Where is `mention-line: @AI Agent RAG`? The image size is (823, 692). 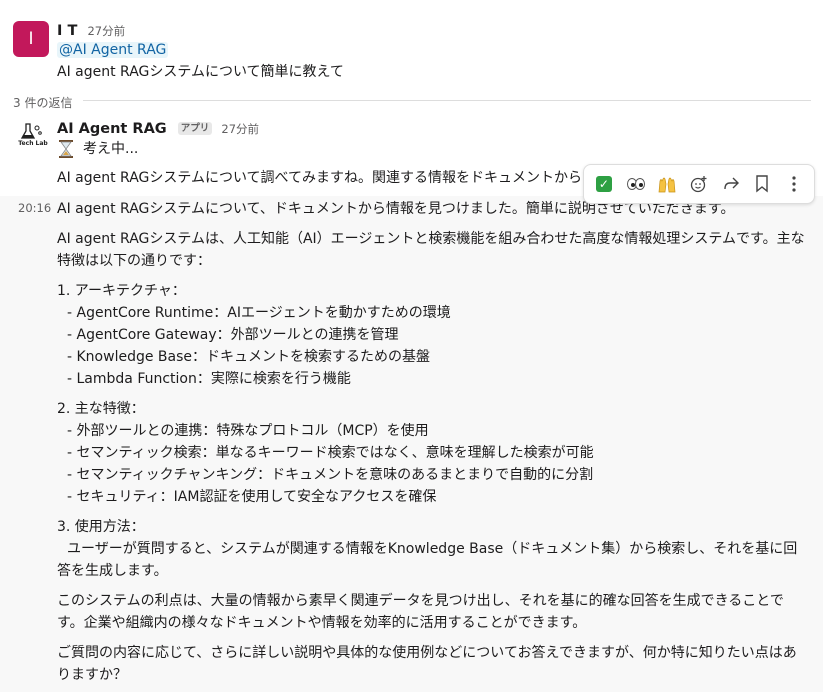
mention-line: @AI Agent RAG is located at coordinates (113, 50).